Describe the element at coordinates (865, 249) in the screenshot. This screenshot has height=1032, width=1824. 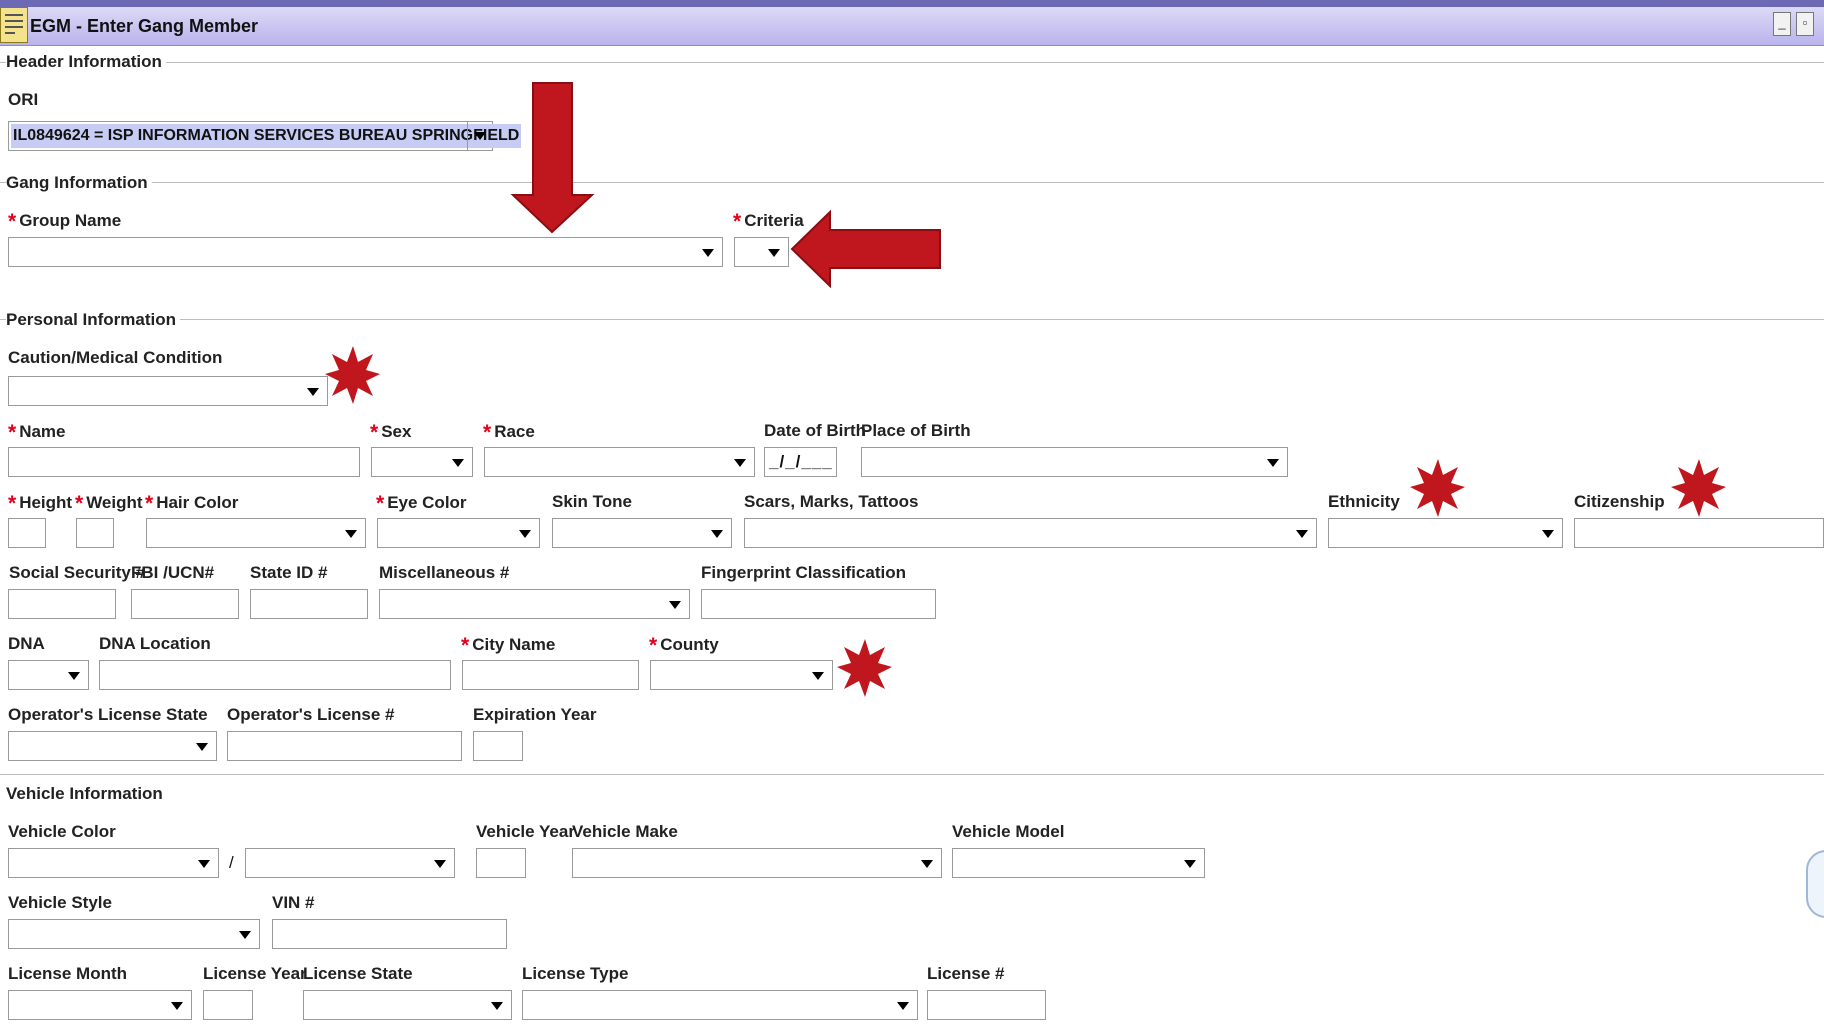
I see `arrow-left-annotation` at that location.